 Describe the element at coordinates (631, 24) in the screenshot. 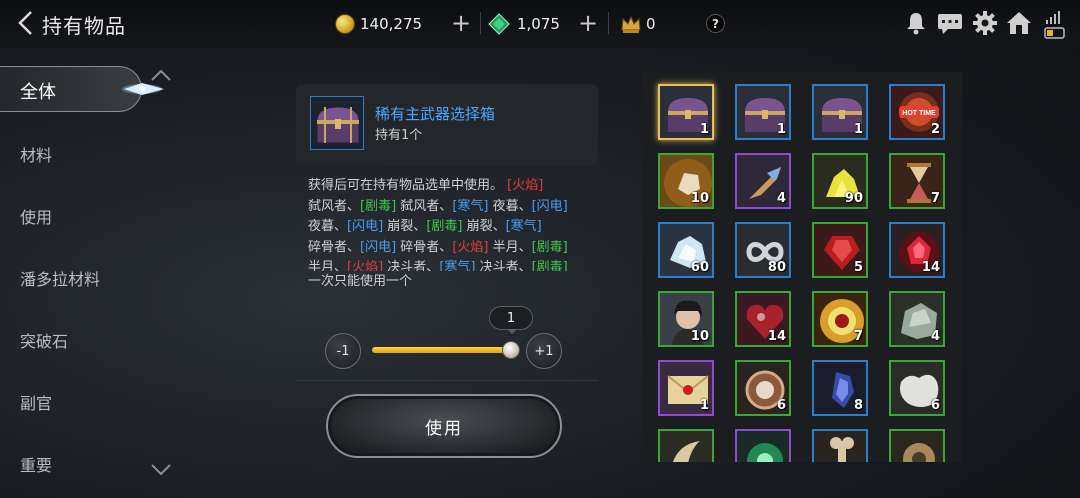

I see `crown-icon` at that location.